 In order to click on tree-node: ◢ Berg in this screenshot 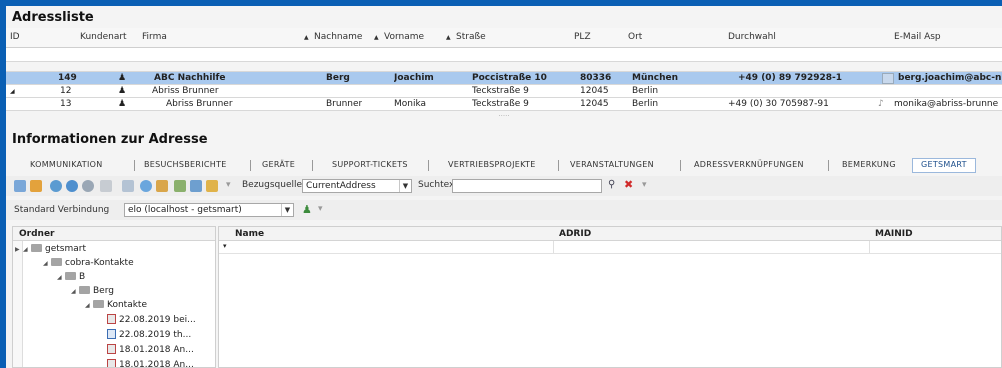, I will do `click(92, 291)`.